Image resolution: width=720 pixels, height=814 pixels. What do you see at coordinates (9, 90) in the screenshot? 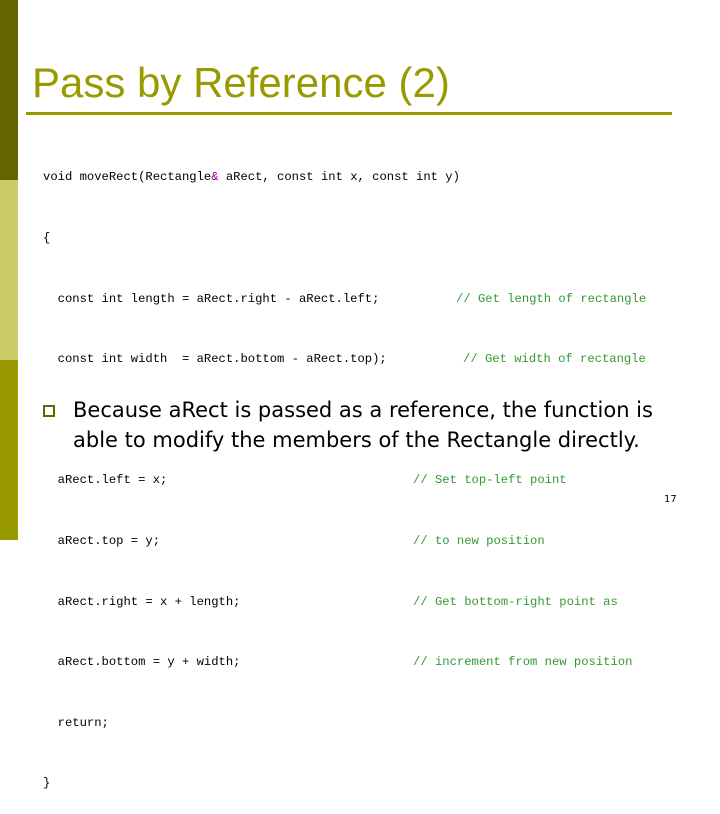
I see `side-bar-segment-top` at bounding box center [9, 90].